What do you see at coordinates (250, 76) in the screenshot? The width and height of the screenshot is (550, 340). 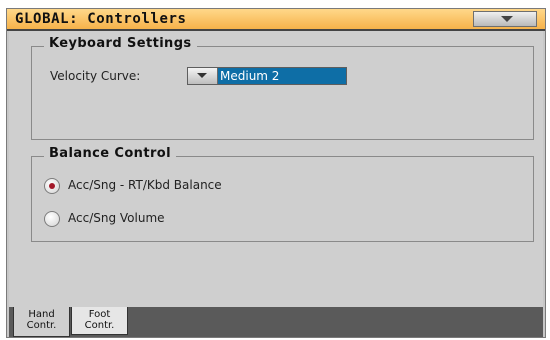 I see `velocity-curve-value: Medium 2` at bounding box center [250, 76].